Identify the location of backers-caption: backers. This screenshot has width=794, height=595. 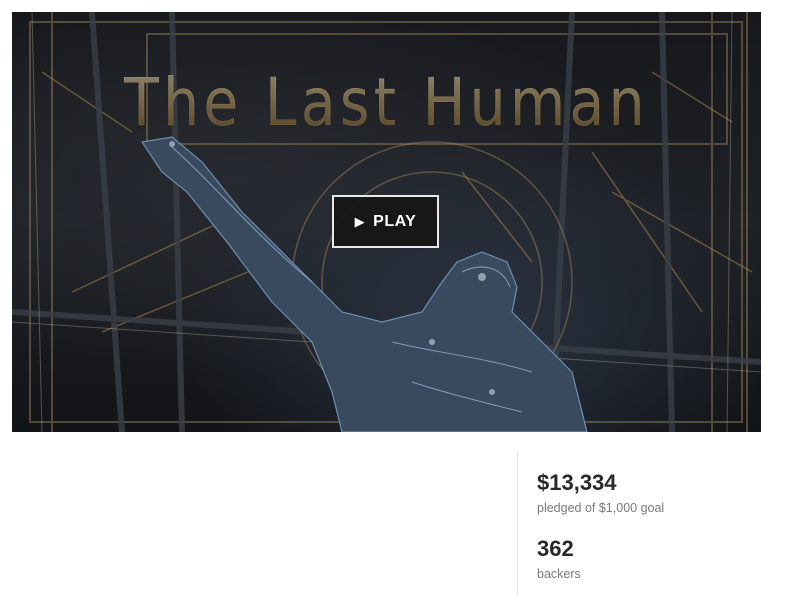
(559, 574).